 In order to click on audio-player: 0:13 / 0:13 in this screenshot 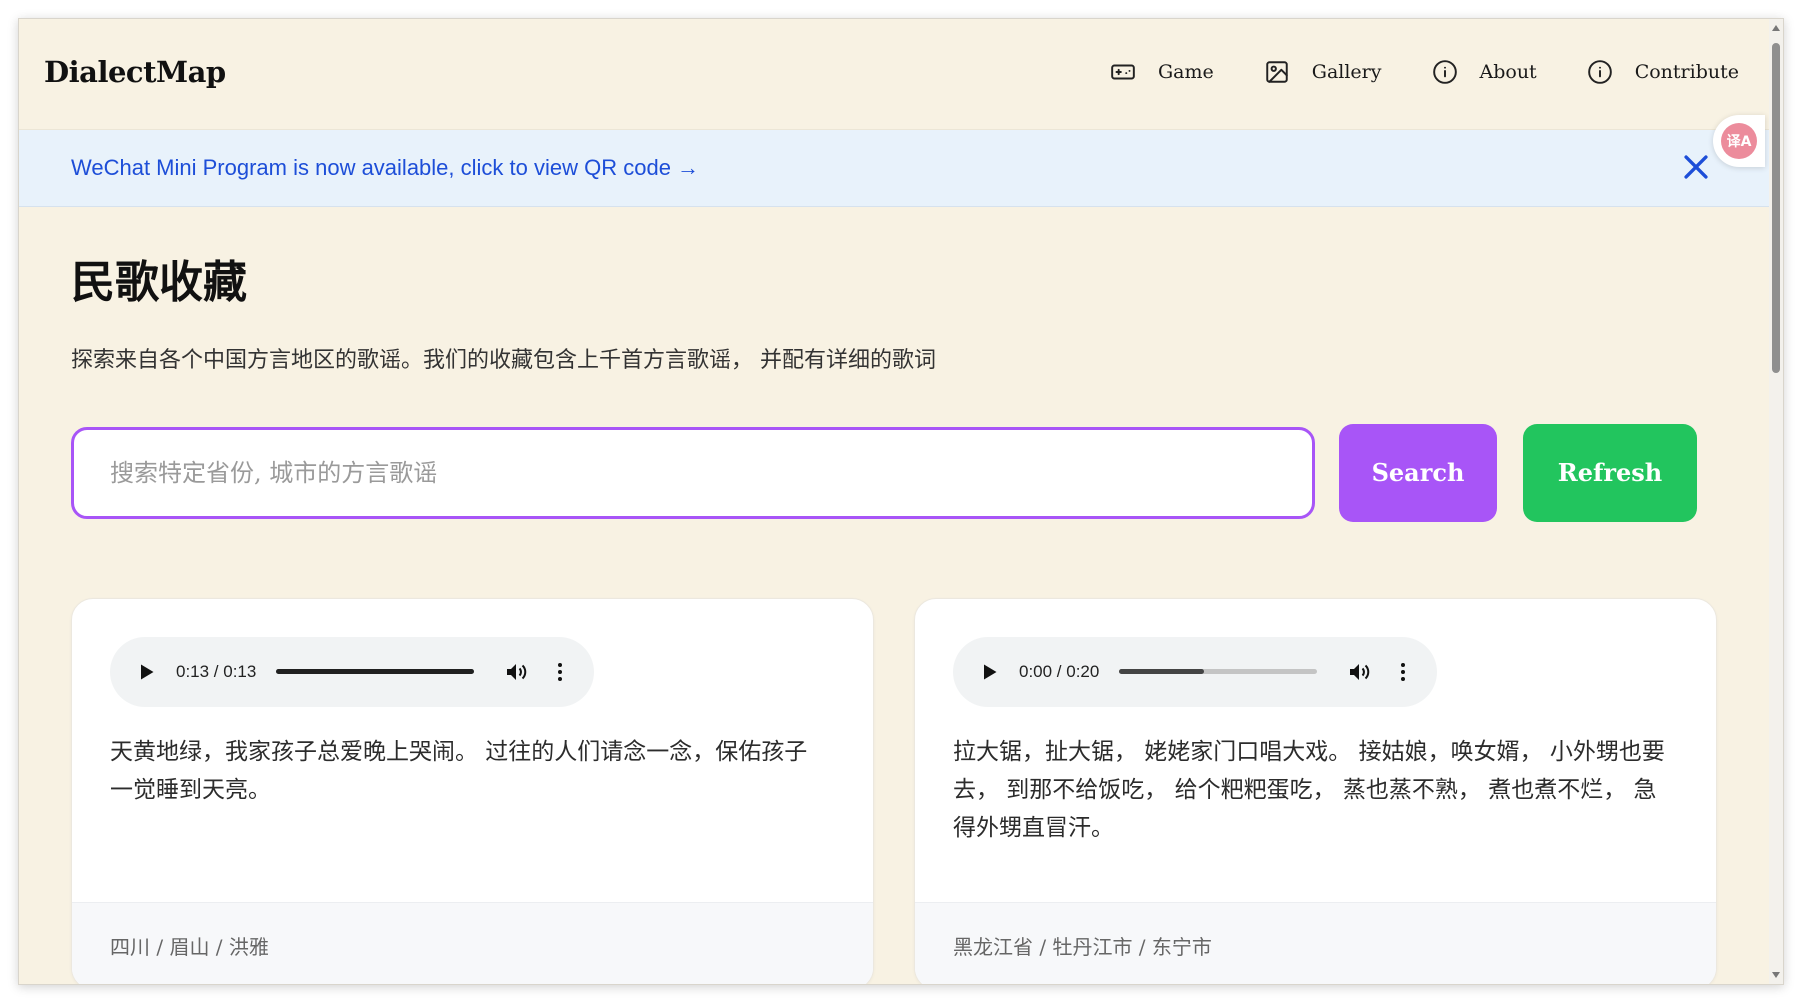, I will do `click(352, 671)`.